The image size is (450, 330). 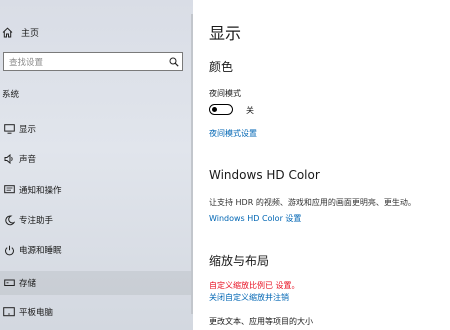 What do you see at coordinates (40, 191) in the screenshot?
I see `sidebar-item-label: 通知和操作` at bounding box center [40, 191].